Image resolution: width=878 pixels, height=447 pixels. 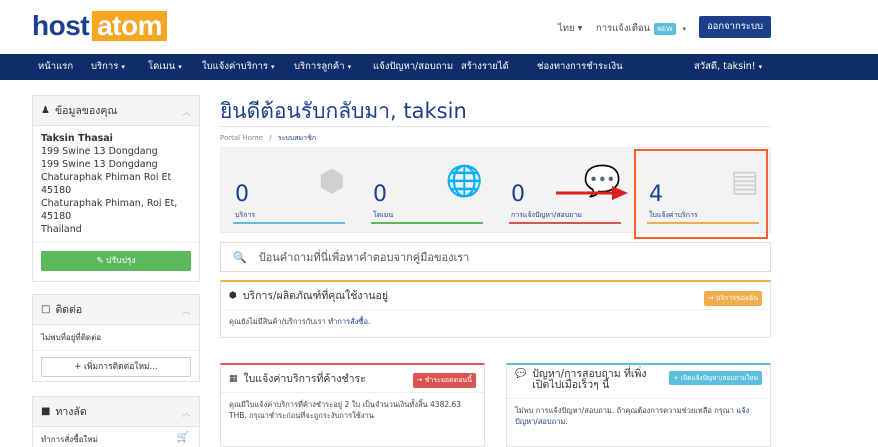 What do you see at coordinates (46, 411) in the screenshot?
I see `bookmark-icon: ■` at bounding box center [46, 411].